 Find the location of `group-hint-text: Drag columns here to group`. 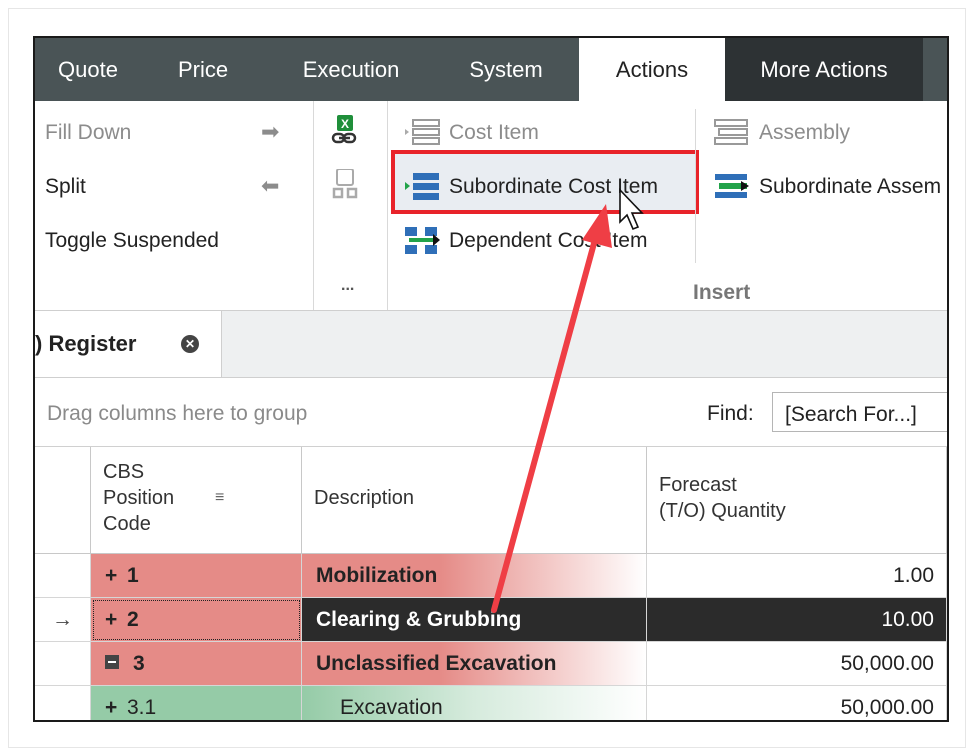

group-hint-text: Drag columns here to group is located at coordinates (177, 413).